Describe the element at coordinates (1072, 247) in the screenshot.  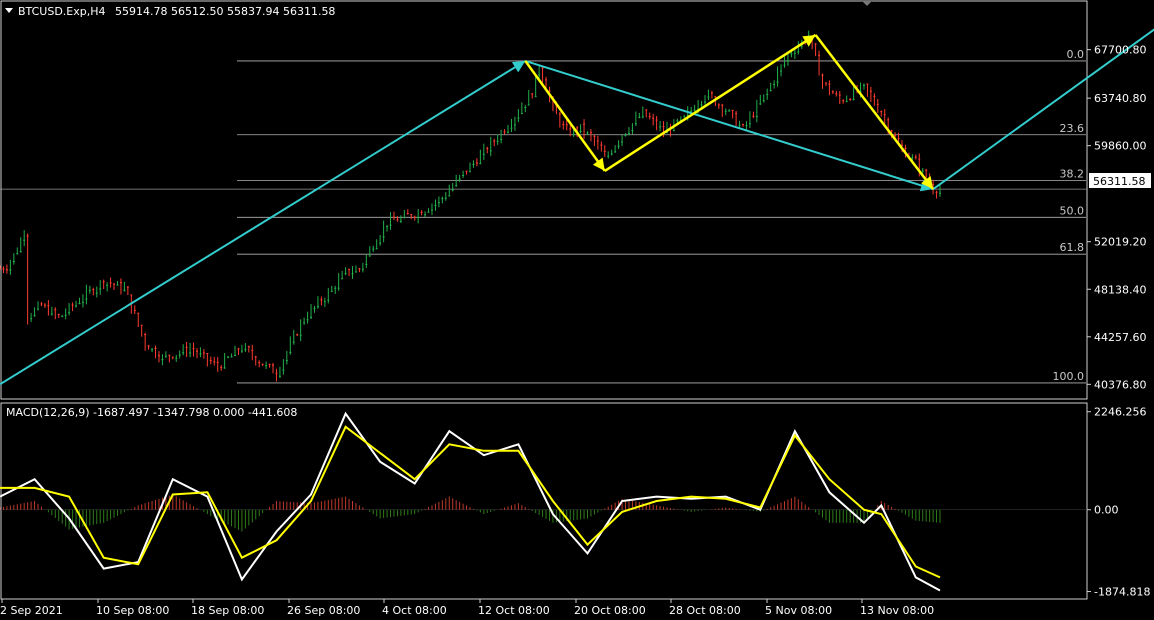
I see `fib-level-label: 61.8` at that location.